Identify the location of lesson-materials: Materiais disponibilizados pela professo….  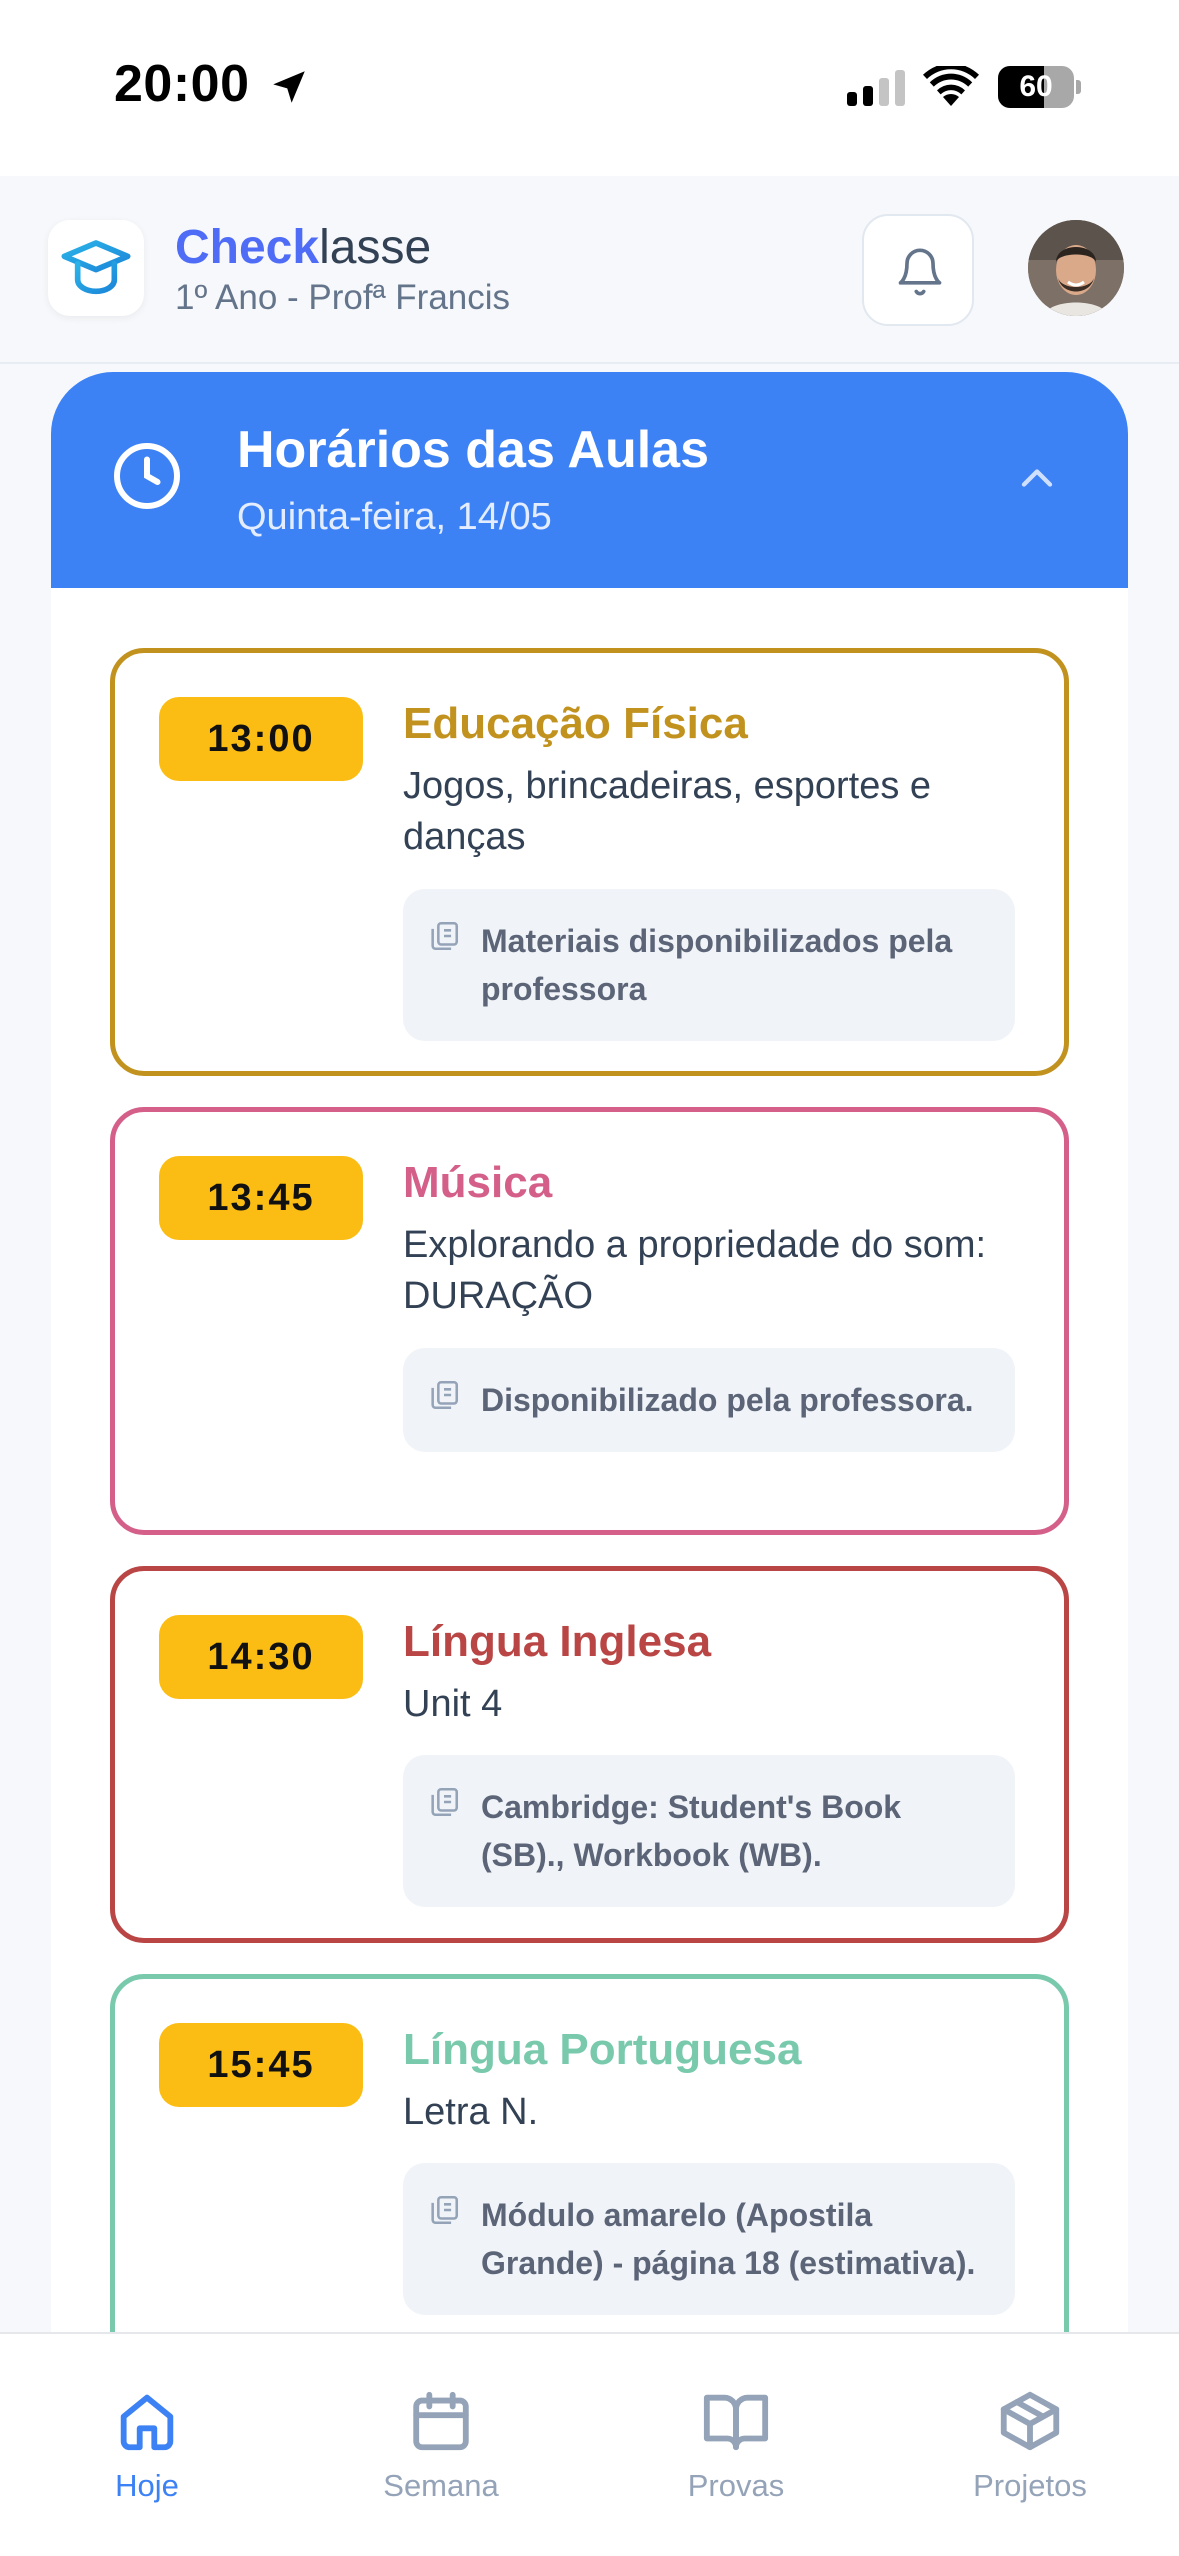
(709, 965).